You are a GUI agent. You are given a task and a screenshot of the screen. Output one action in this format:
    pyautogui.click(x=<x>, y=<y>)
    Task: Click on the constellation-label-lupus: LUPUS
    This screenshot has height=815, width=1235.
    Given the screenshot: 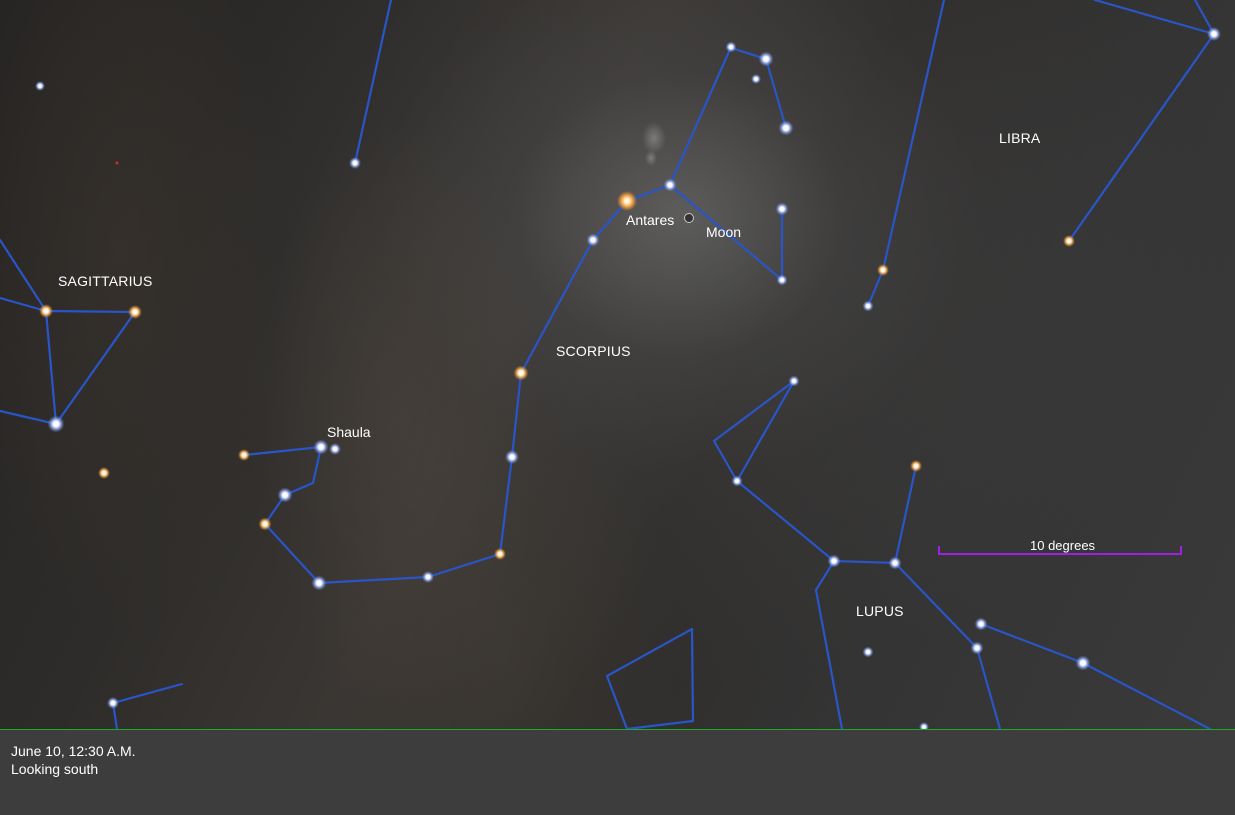 What is the action you would take?
    pyautogui.click(x=880, y=611)
    